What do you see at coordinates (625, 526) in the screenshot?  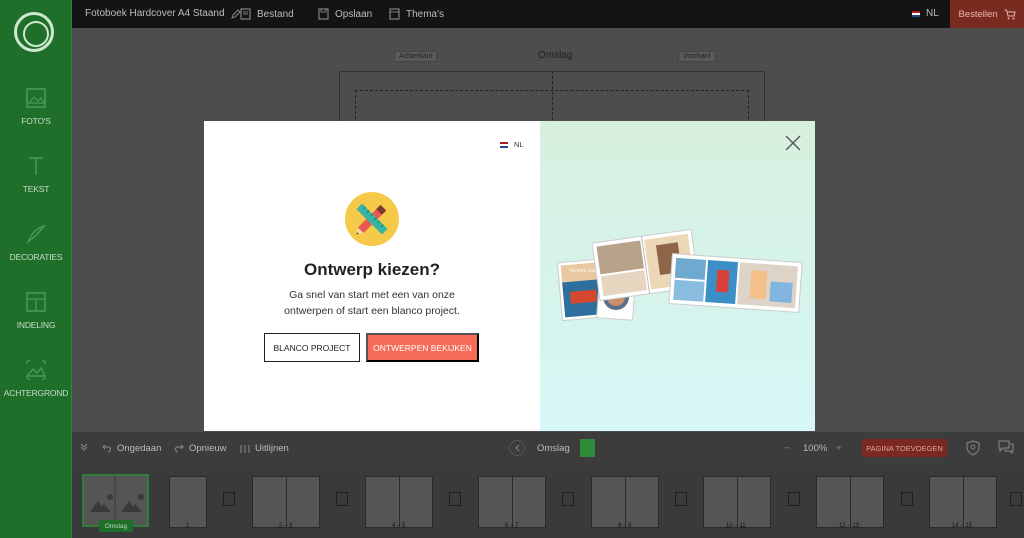 I see `page-number: 8 – 9` at bounding box center [625, 526].